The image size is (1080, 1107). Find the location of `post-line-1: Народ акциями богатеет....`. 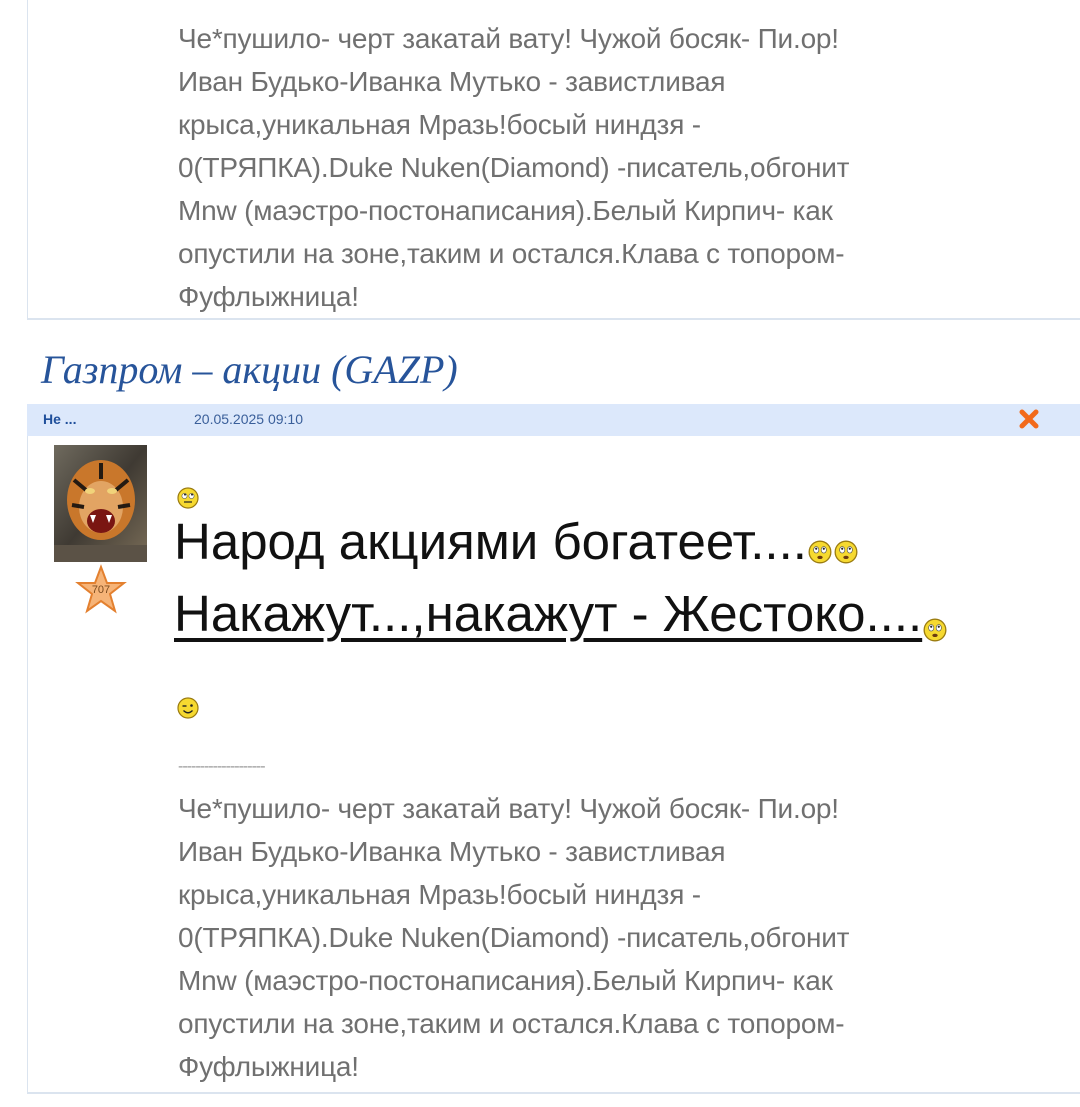

post-line-1: Народ акциями богатеет.... is located at coordinates (614, 542).